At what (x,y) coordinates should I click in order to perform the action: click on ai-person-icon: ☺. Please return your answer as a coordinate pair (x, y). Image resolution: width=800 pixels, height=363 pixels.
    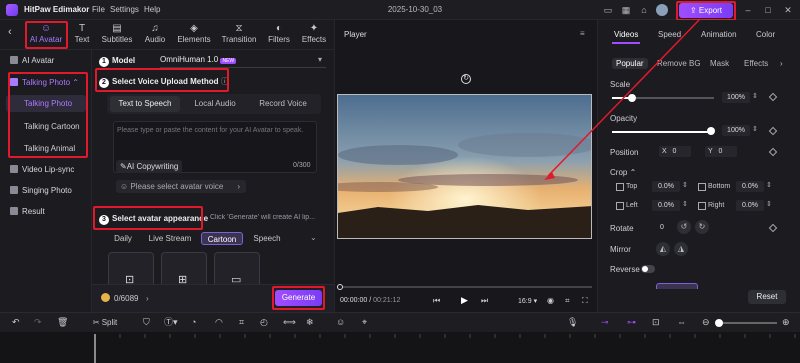
    Looking at the image, I should click on (340, 322).